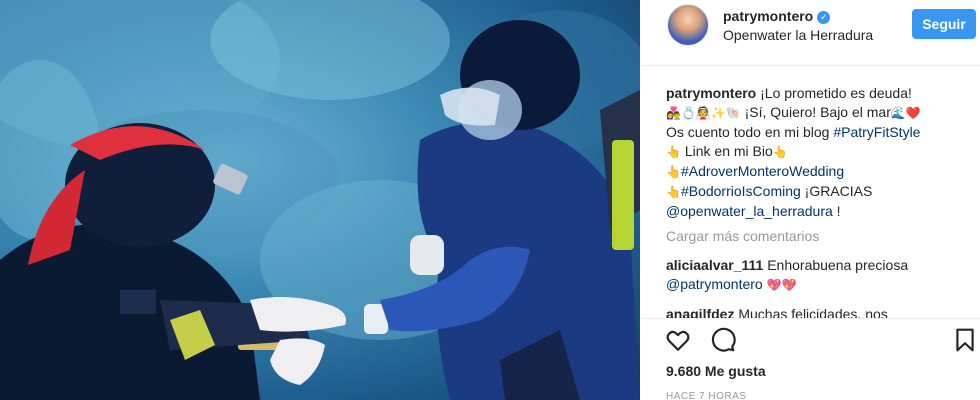 The height and width of the screenshot is (400, 980). Describe the element at coordinates (836, 265) in the screenshot. I see `comment-text: Enhorabuena preciosa` at that location.